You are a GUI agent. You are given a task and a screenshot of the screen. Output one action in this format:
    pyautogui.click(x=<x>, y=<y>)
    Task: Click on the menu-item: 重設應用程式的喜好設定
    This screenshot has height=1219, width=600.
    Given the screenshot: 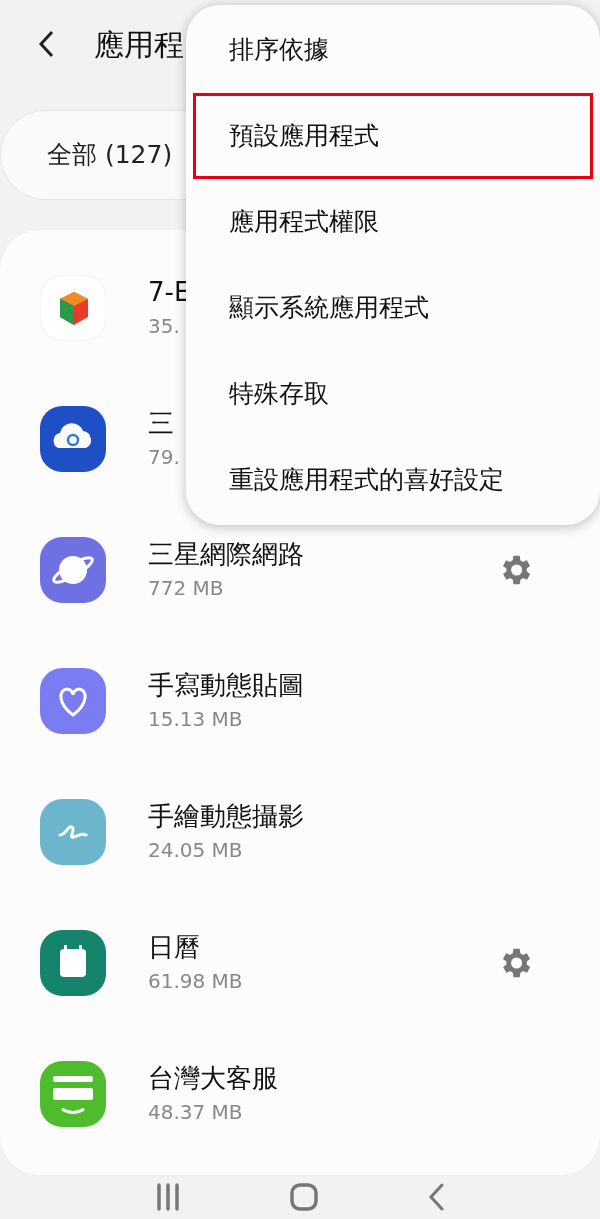 What is the action you would take?
    pyautogui.click(x=393, y=480)
    